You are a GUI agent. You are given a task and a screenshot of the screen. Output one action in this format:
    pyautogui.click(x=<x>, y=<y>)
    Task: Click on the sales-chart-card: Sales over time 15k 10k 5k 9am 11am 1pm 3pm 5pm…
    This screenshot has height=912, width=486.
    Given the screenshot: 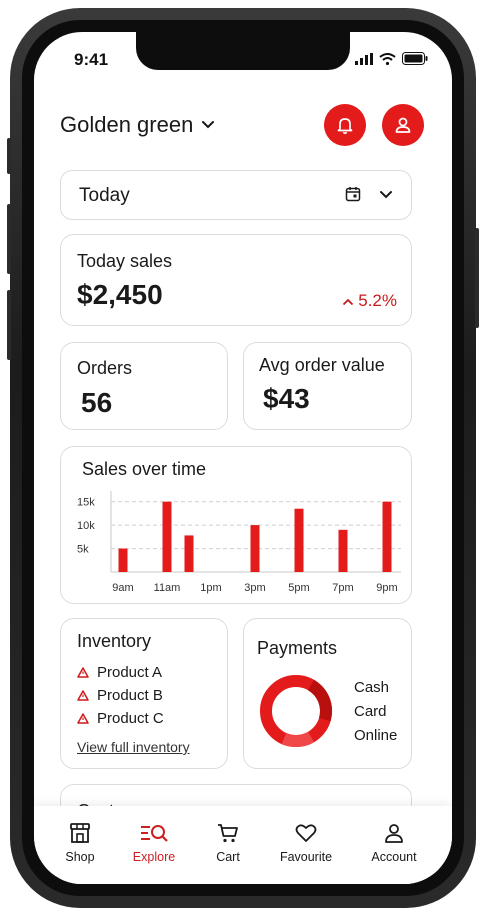 What is the action you would take?
    pyautogui.click(x=236, y=525)
    